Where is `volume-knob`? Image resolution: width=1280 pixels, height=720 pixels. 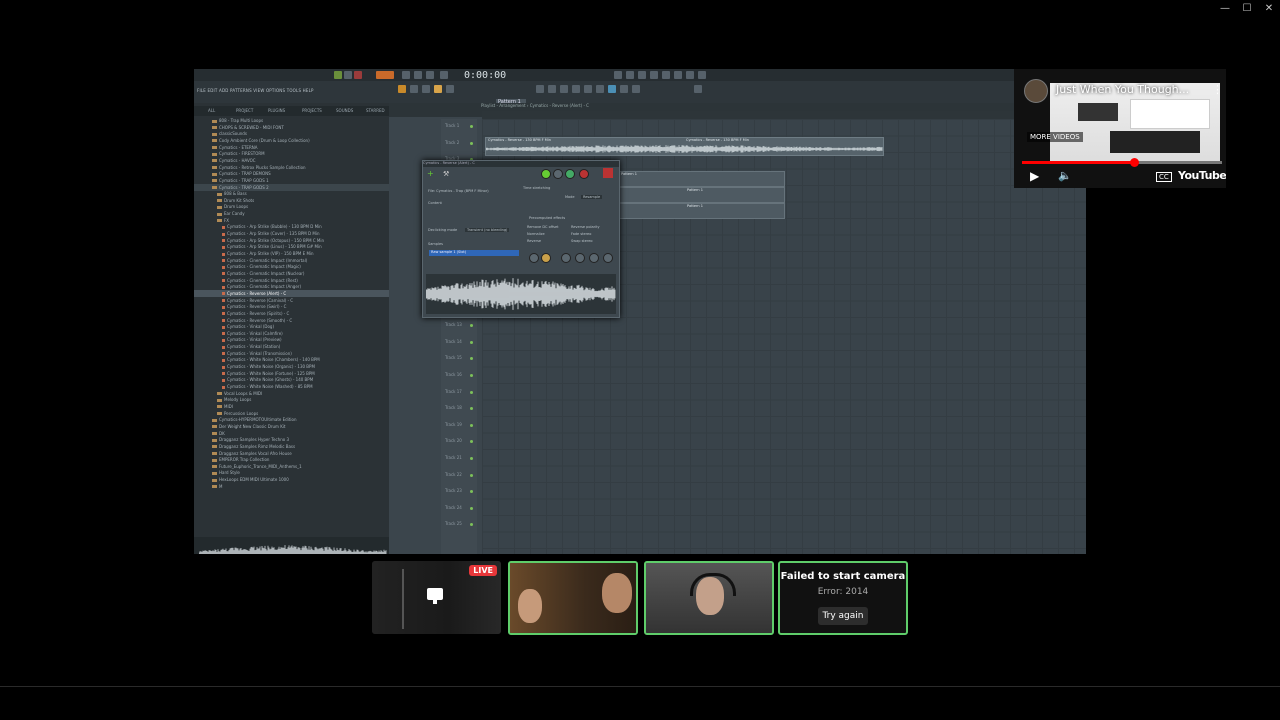
volume-knob is located at coordinates (546, 174).